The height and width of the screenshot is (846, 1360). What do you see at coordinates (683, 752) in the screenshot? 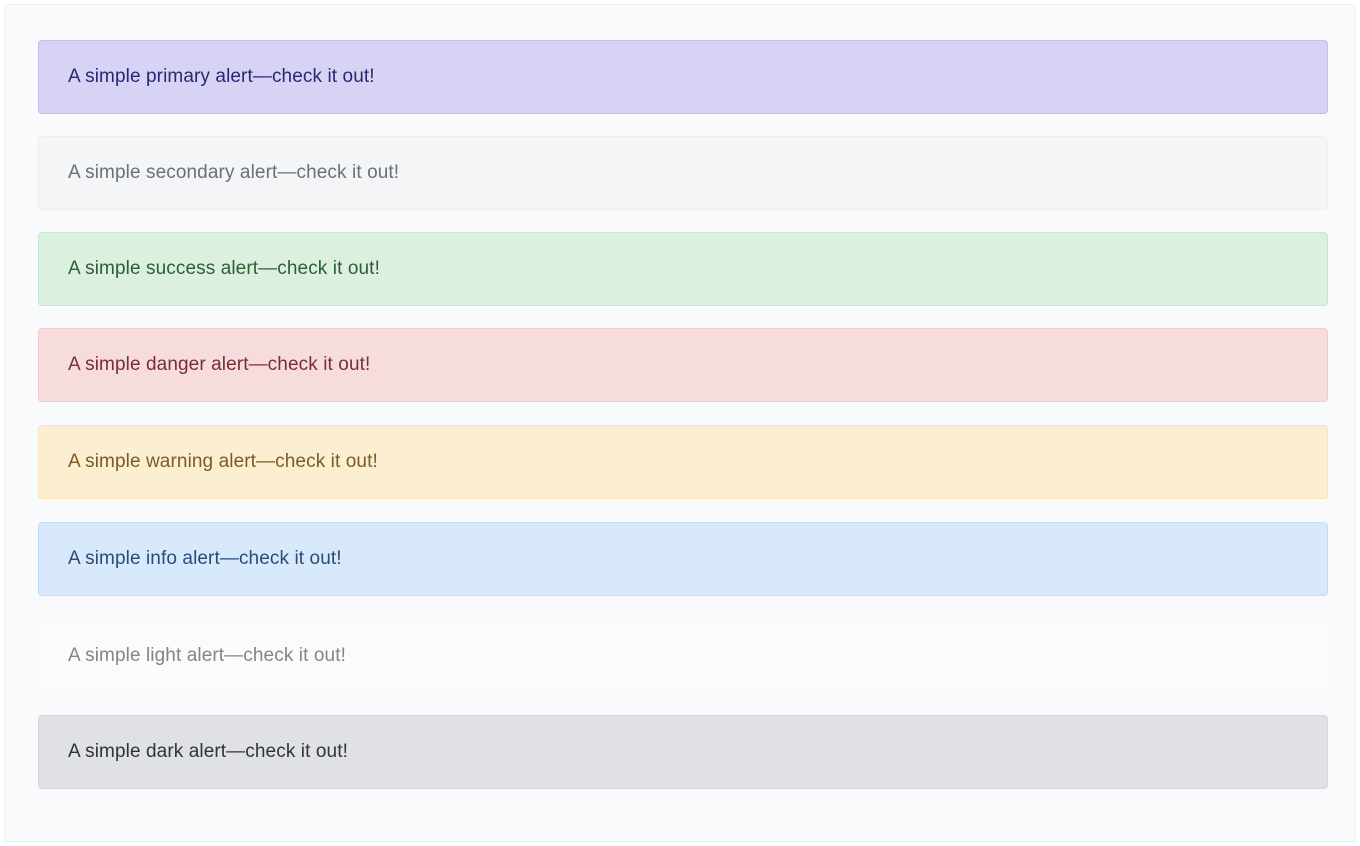
I see `alert-dark: A simple dark alert—check it out!` at bounding box center [683, 752].